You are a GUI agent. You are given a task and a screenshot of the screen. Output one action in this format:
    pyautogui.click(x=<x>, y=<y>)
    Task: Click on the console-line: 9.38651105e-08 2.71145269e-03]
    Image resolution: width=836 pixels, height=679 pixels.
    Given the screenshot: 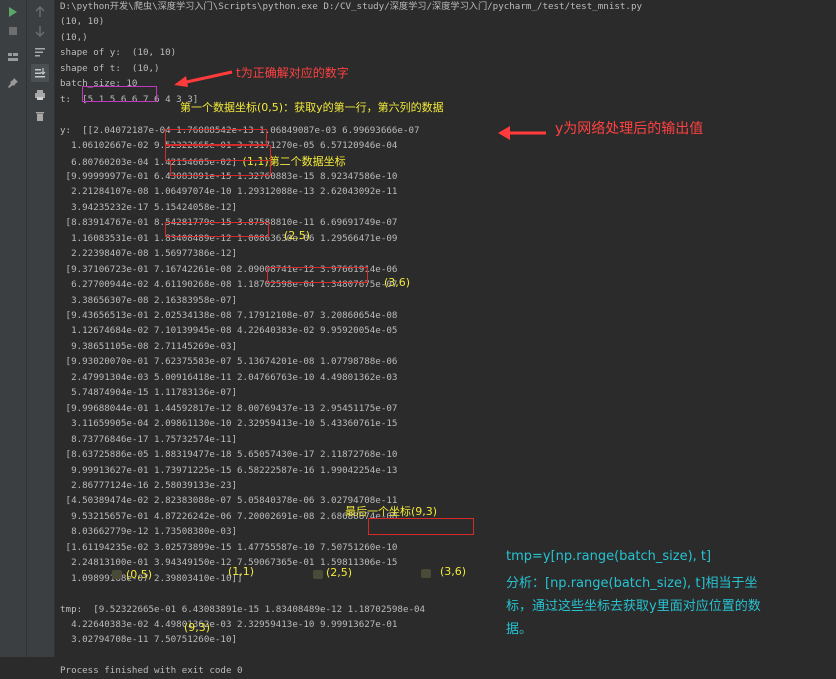 What is the action you would take?
    pyautogui.click(x=149, y=346)
    